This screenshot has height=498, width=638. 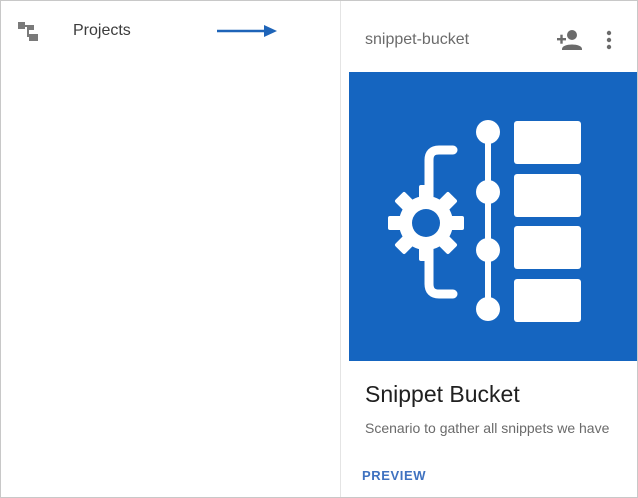 What do you see at coordinates (28, 31) in the screenshot?
I see `tree-structure-icon` at bounding box center [28, 31].